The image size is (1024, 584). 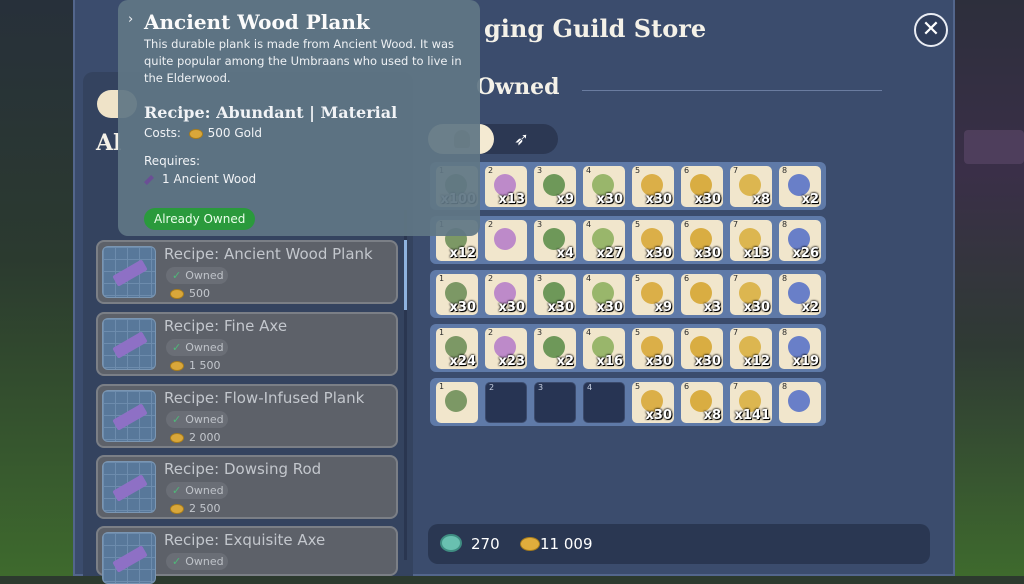 What do you see at coordinates (604, 240) in the screenshot?
I see `inventory-slot: 4 x27` at bounding box center [604, 240].